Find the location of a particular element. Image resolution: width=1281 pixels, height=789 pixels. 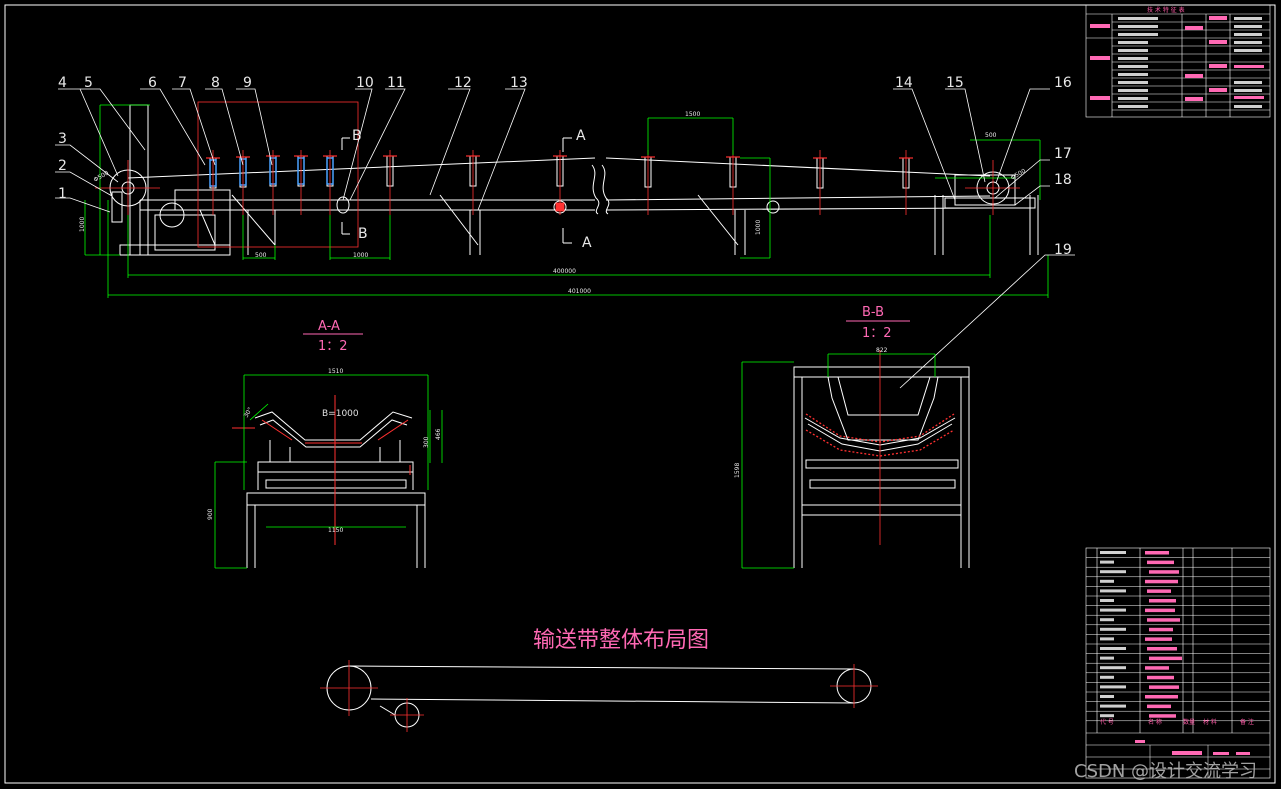

parts-col-code: 代 号 is located at coordinates (1107, 722).